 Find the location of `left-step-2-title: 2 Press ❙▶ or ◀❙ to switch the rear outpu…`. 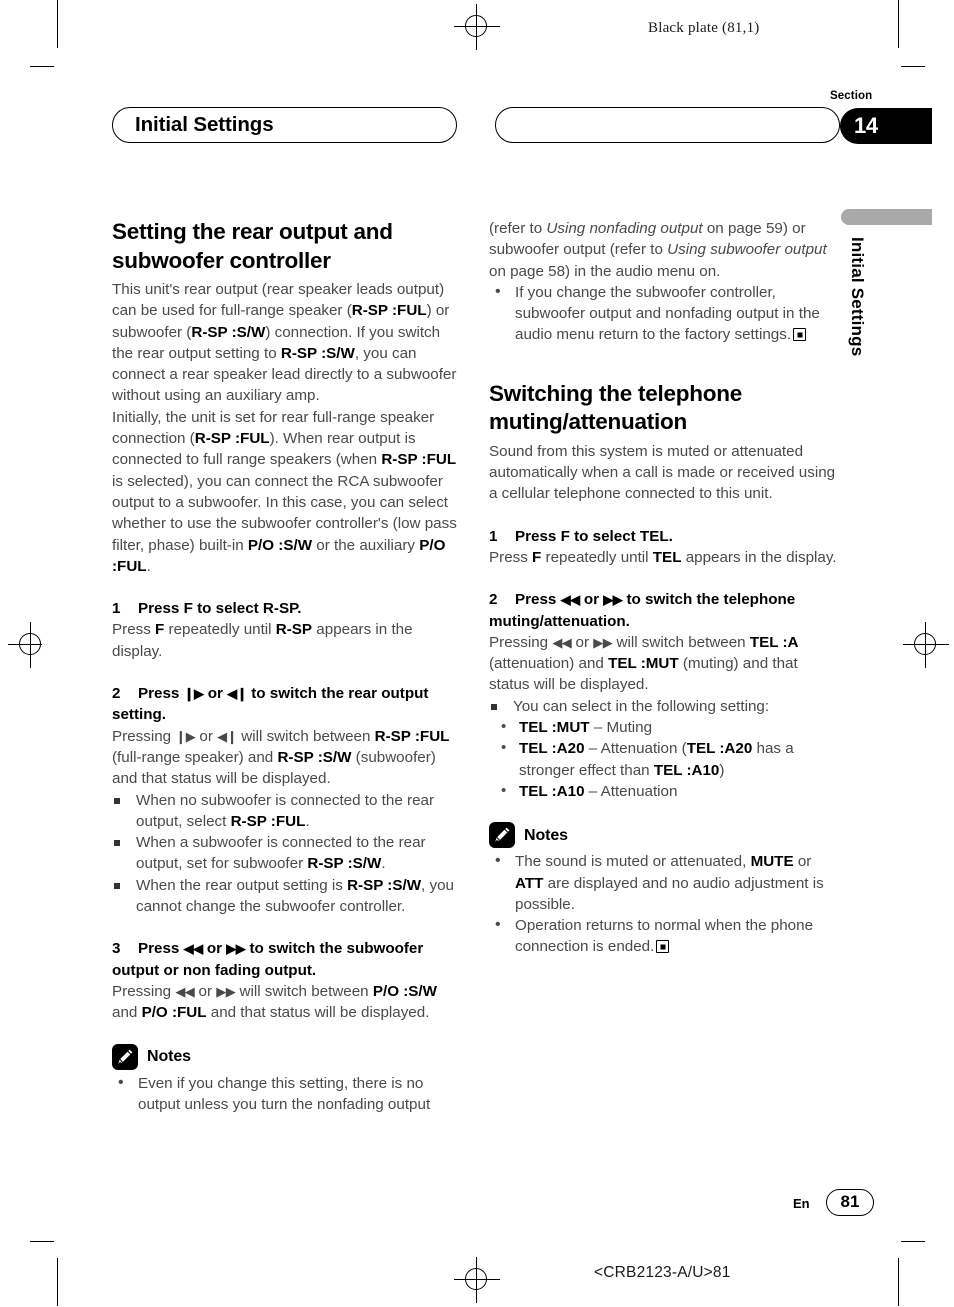

left-step-2-title: 2 Press ❙▶ or ◀❙ to switch the rear outpu… is located at coordinates (270, 704).